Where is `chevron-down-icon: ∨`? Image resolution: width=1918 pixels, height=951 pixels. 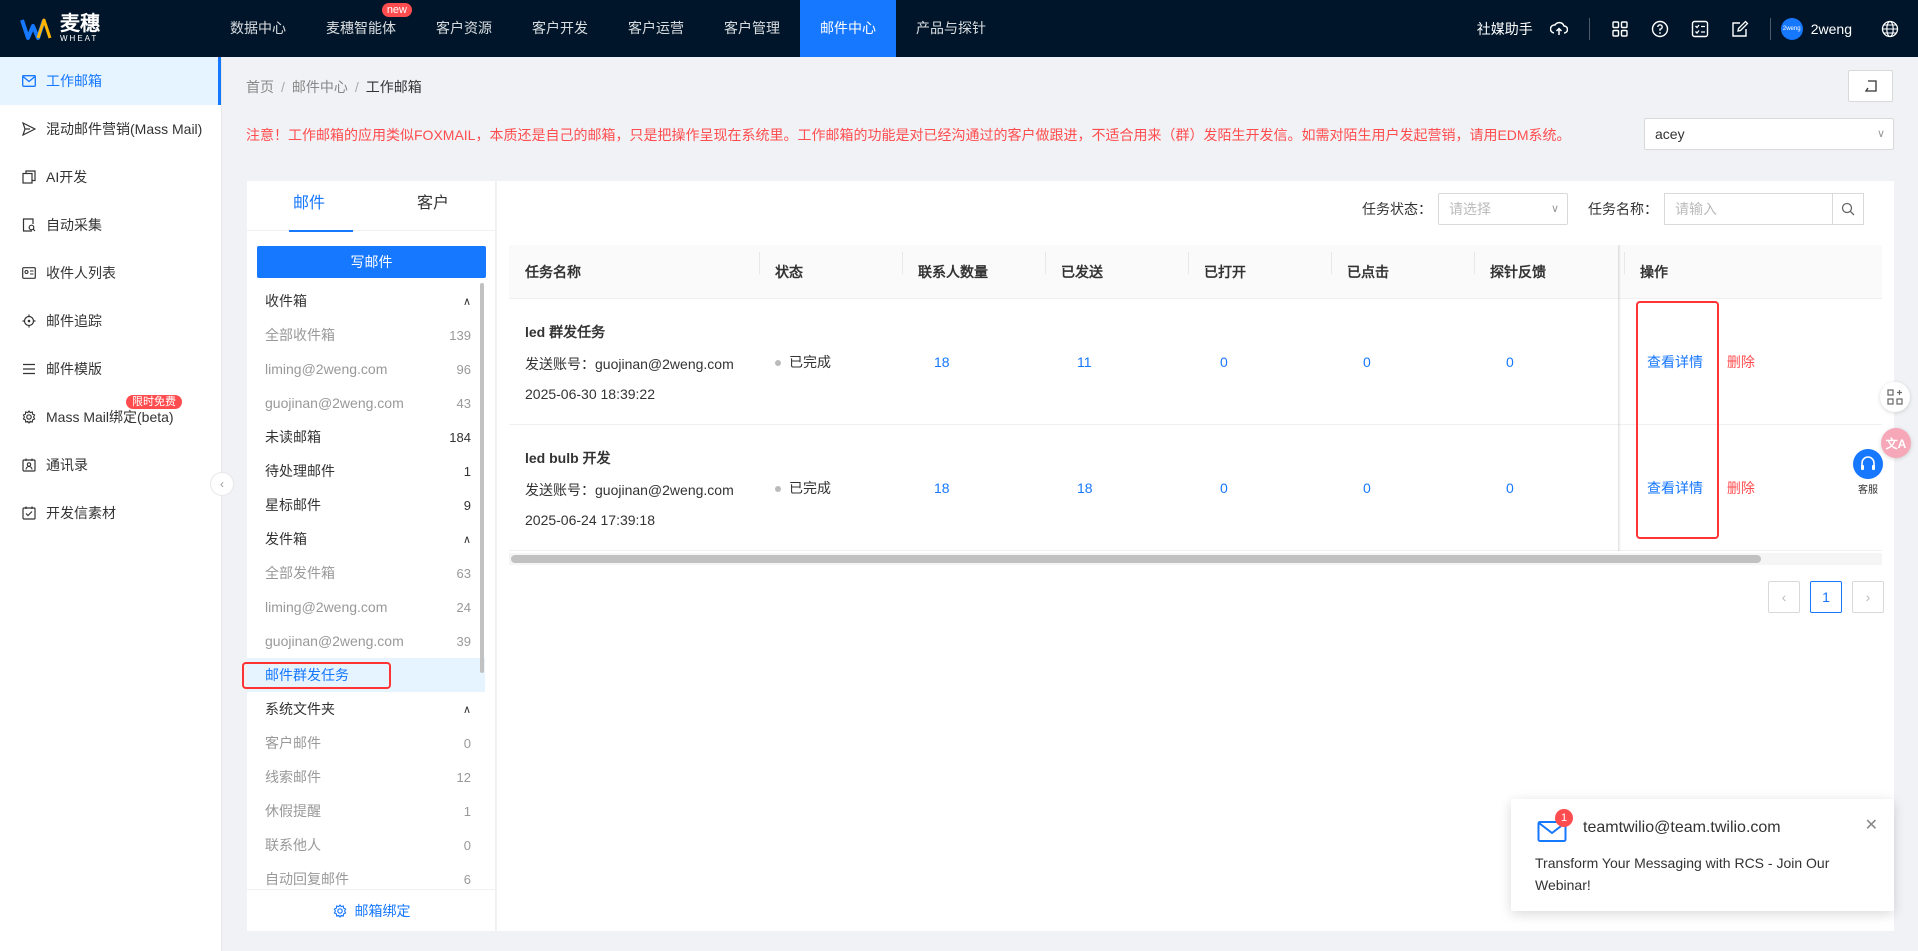 chevron-down-icon: ∨ is located at coordinates (1880, 134).